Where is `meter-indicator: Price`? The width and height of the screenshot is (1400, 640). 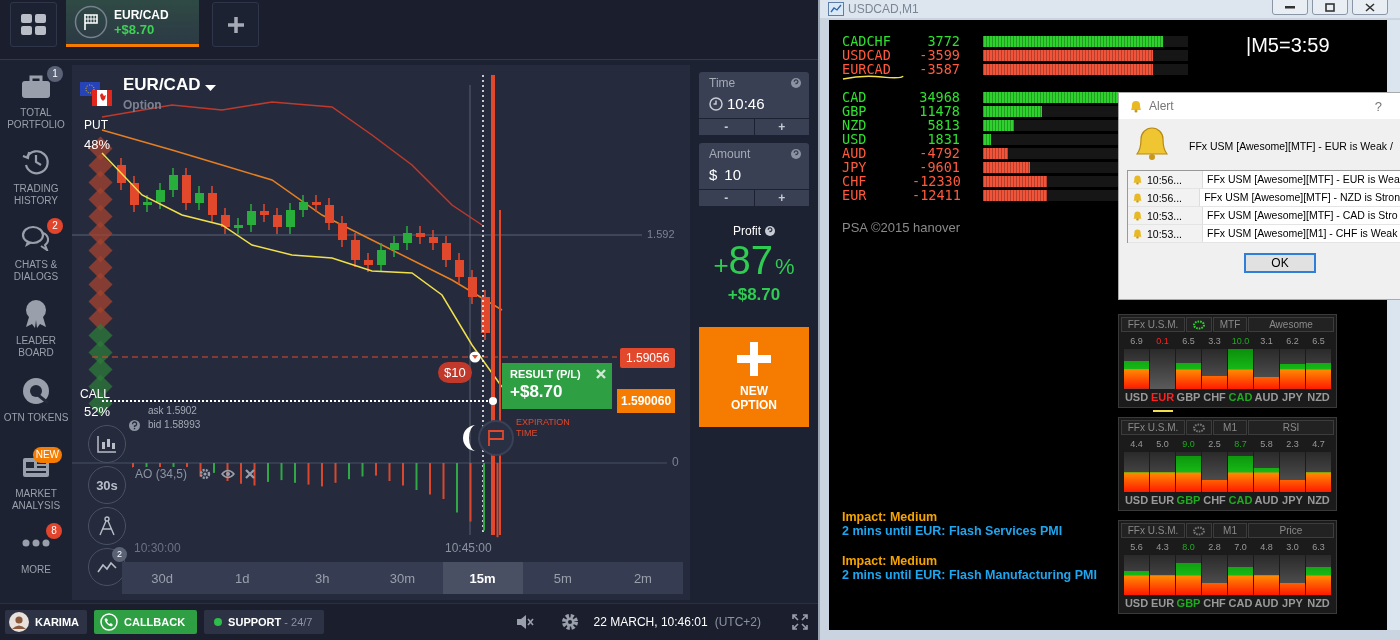
meter-indicator: Price is located at coordinates (1291, 530).